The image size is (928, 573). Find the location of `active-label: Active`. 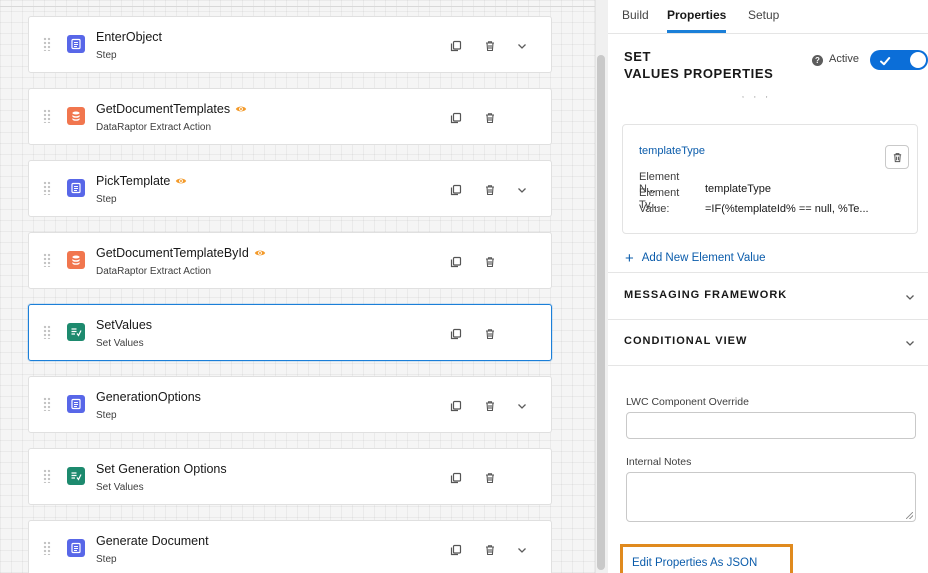

active-label: Active is located at coordinates (844, 59).